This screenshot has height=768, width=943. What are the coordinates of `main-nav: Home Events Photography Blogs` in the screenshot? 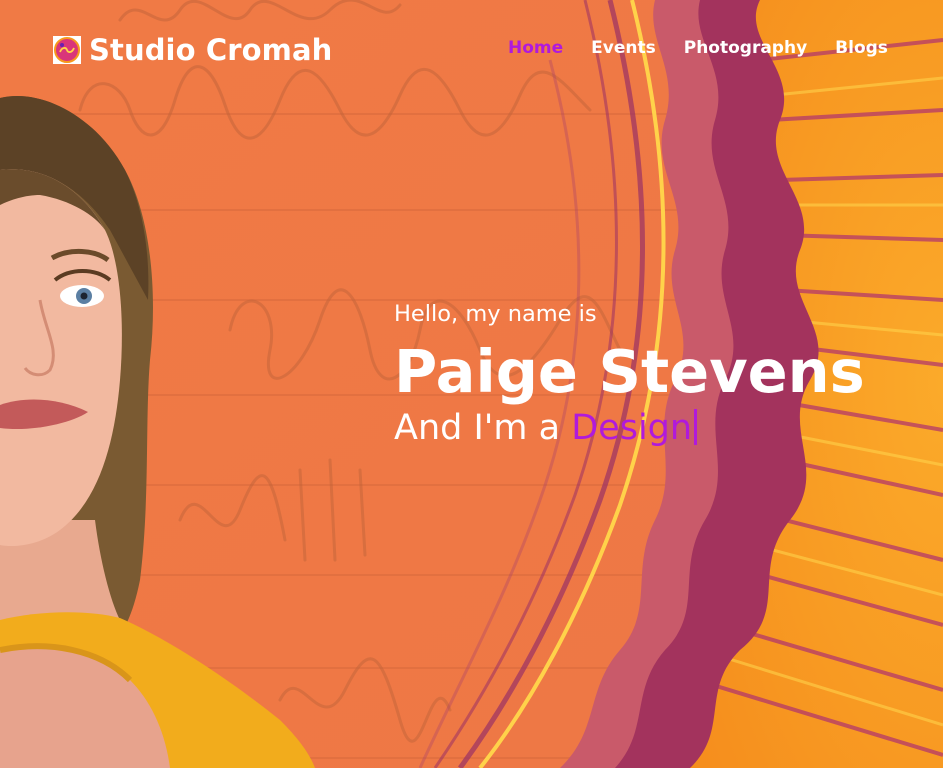 It's located at (698, 48).